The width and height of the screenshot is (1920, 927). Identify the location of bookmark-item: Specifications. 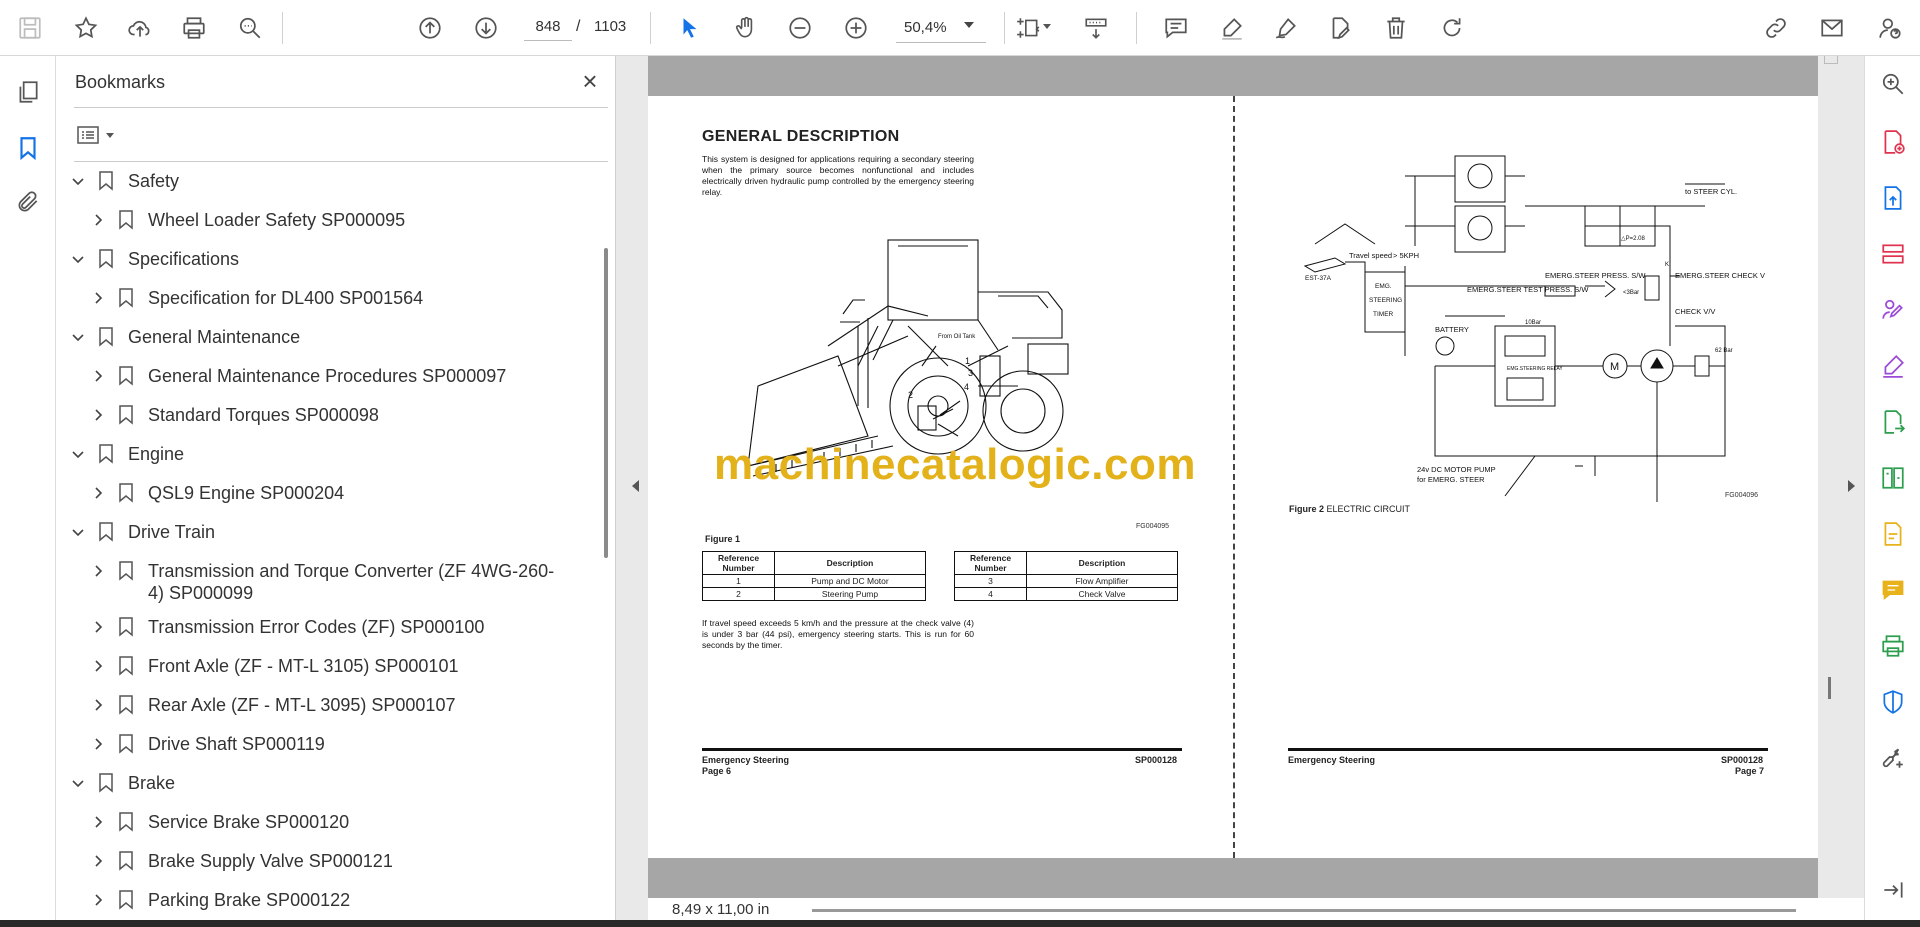
(332, 263).